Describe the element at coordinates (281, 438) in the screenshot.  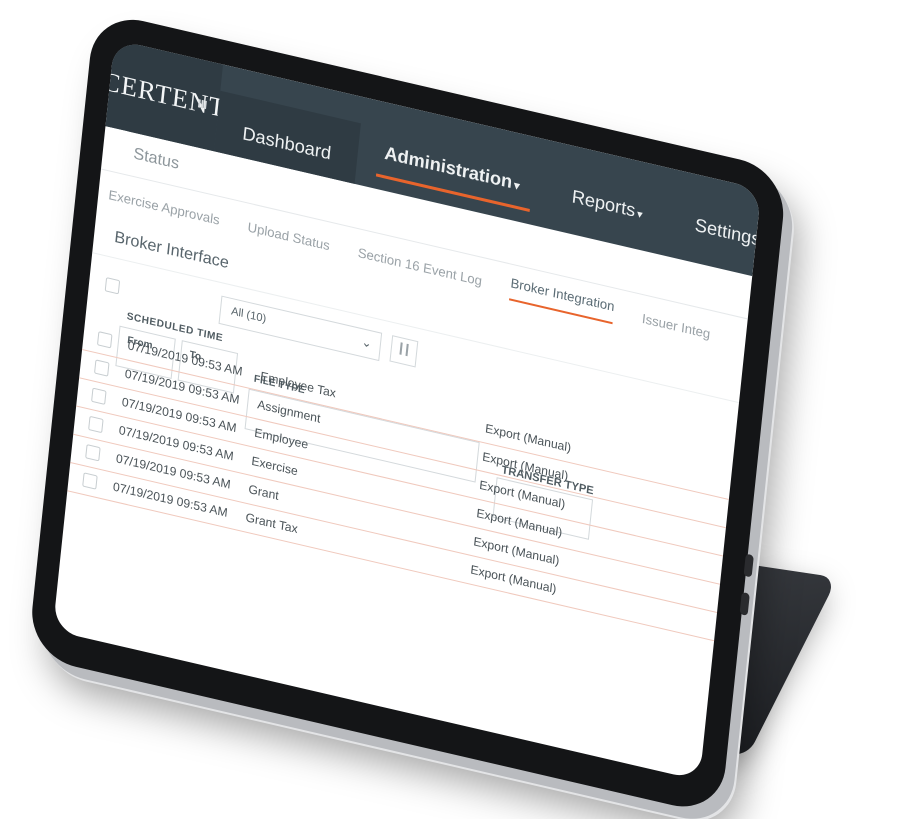
I see `file-type-cell: Employee` at that location.